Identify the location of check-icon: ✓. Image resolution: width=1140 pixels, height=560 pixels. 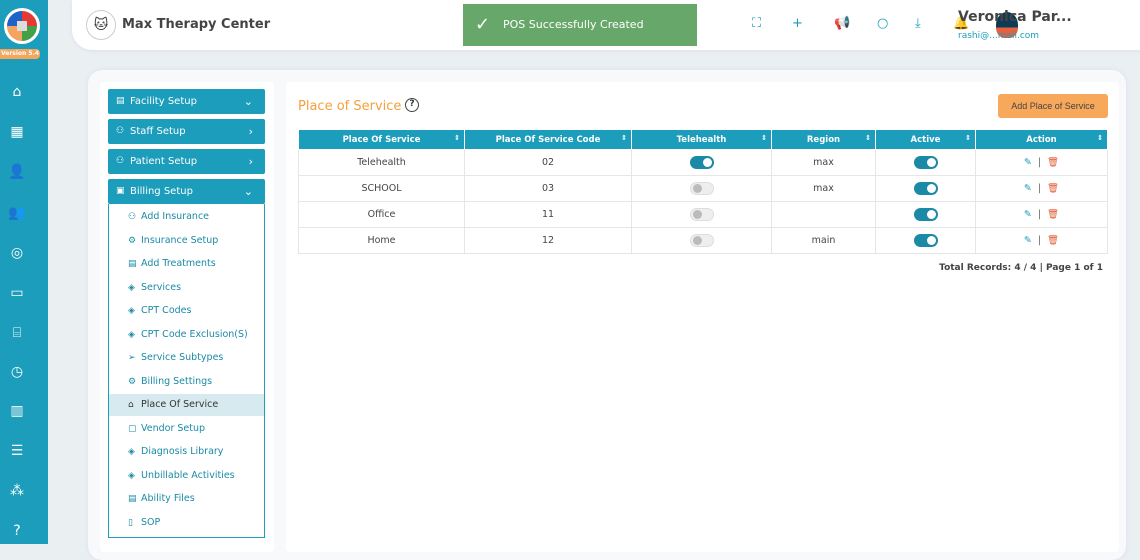
(483, 24).